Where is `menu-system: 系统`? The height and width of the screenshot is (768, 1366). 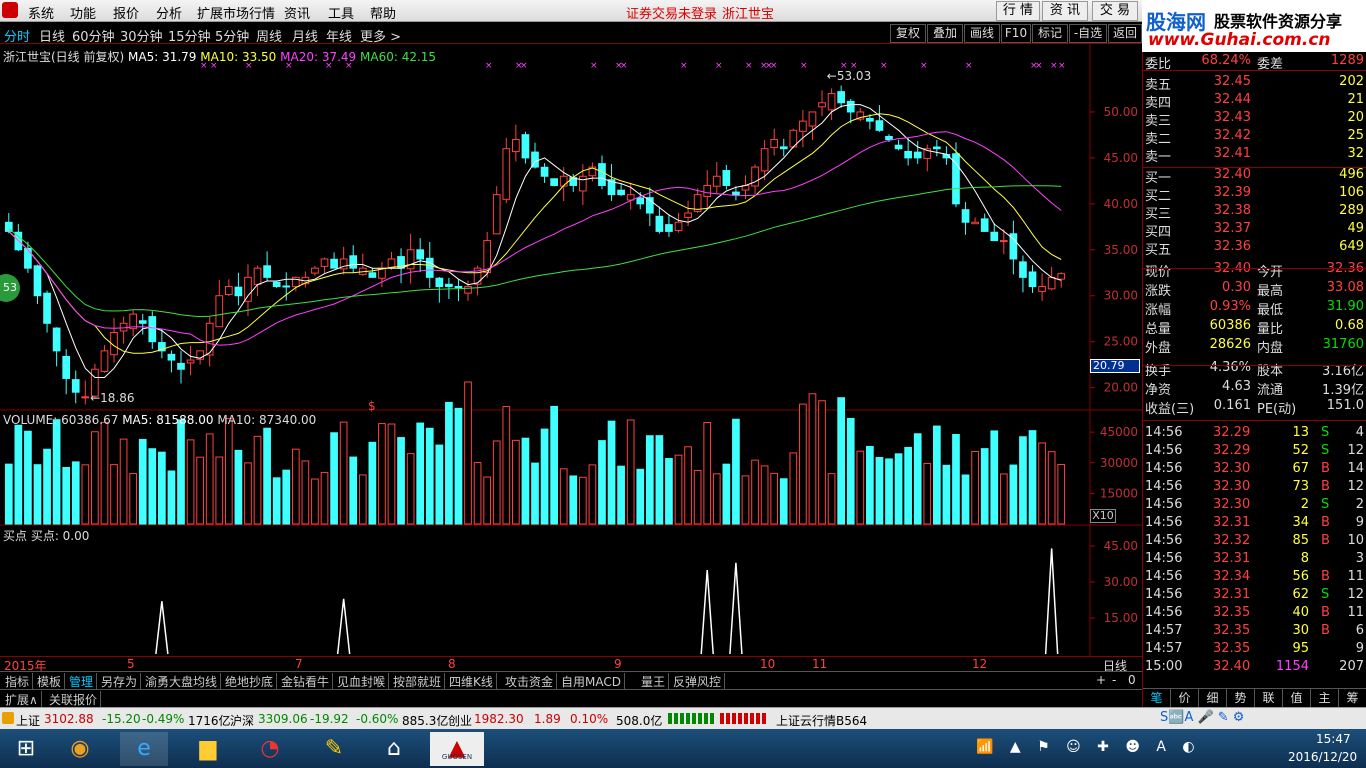
menu-system: 系统 is located at coordinates (41, 12).